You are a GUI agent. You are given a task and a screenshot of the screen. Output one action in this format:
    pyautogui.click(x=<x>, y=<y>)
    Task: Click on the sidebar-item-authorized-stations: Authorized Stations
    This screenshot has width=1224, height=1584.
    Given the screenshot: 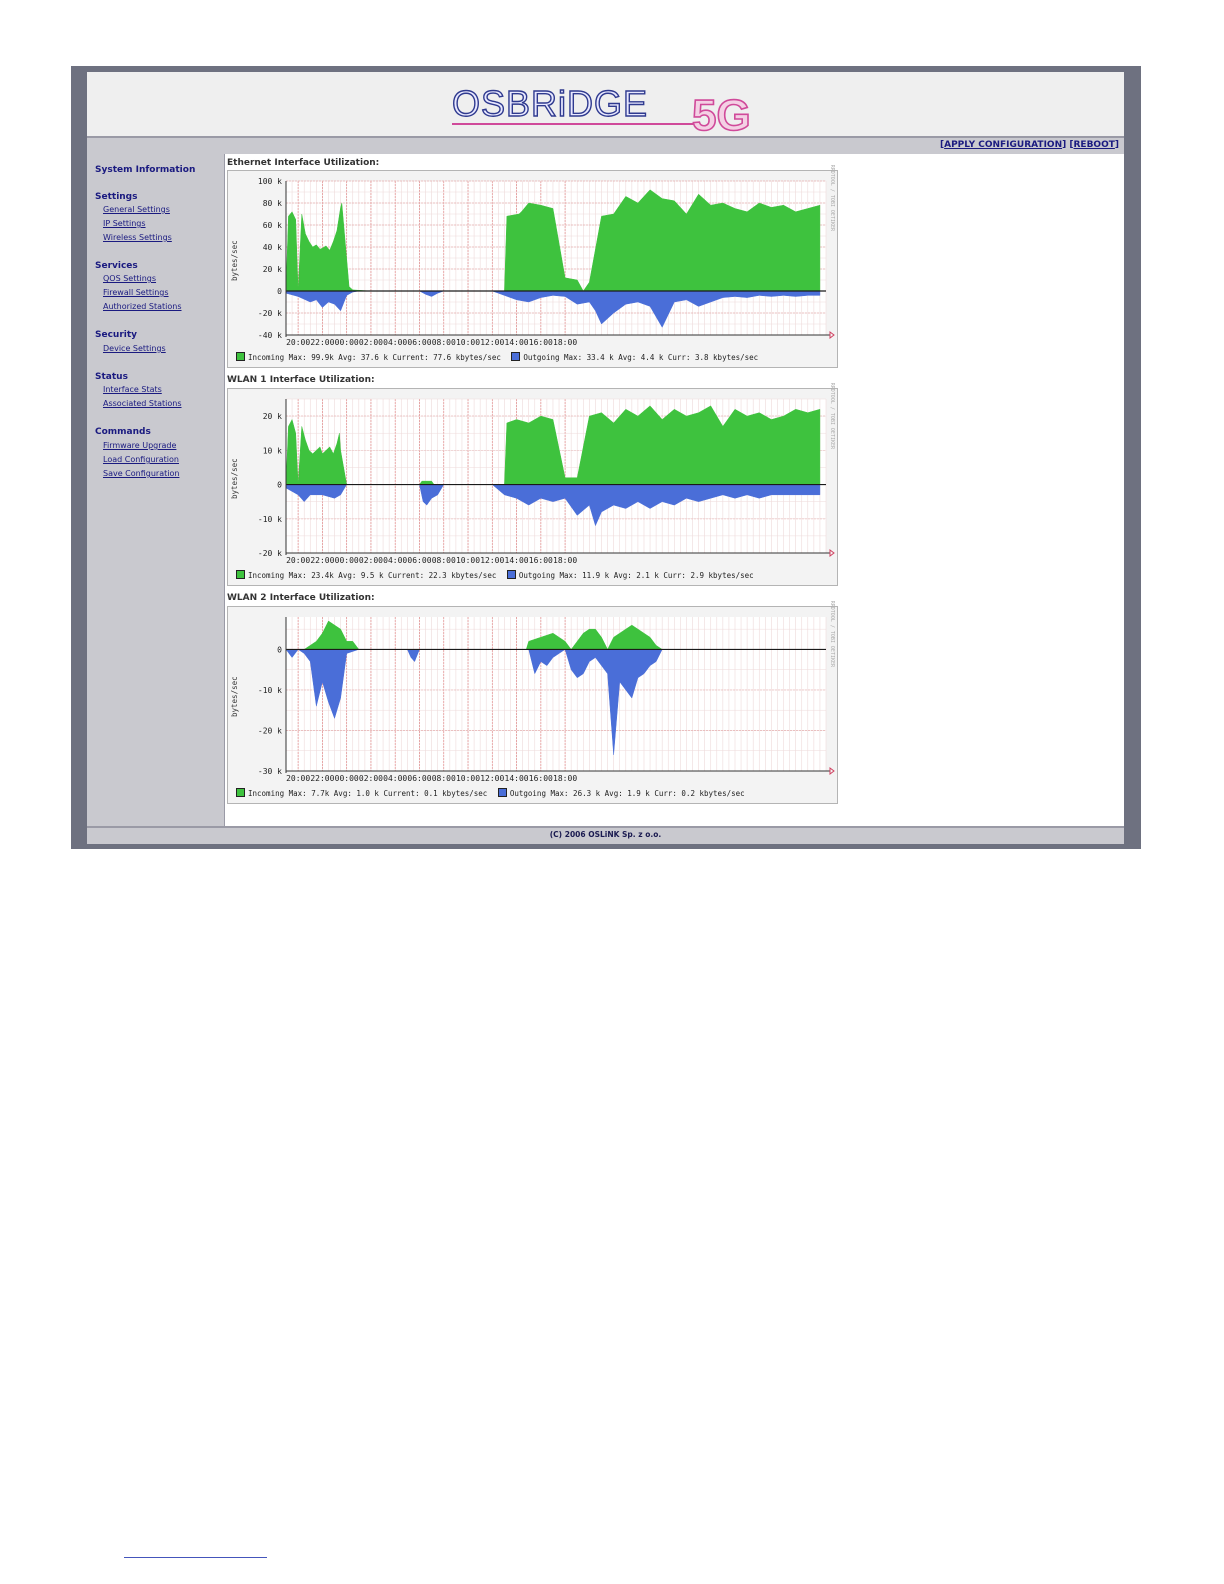 What is the action you would take?
    pyautogui.click(x=142, y=306)
    